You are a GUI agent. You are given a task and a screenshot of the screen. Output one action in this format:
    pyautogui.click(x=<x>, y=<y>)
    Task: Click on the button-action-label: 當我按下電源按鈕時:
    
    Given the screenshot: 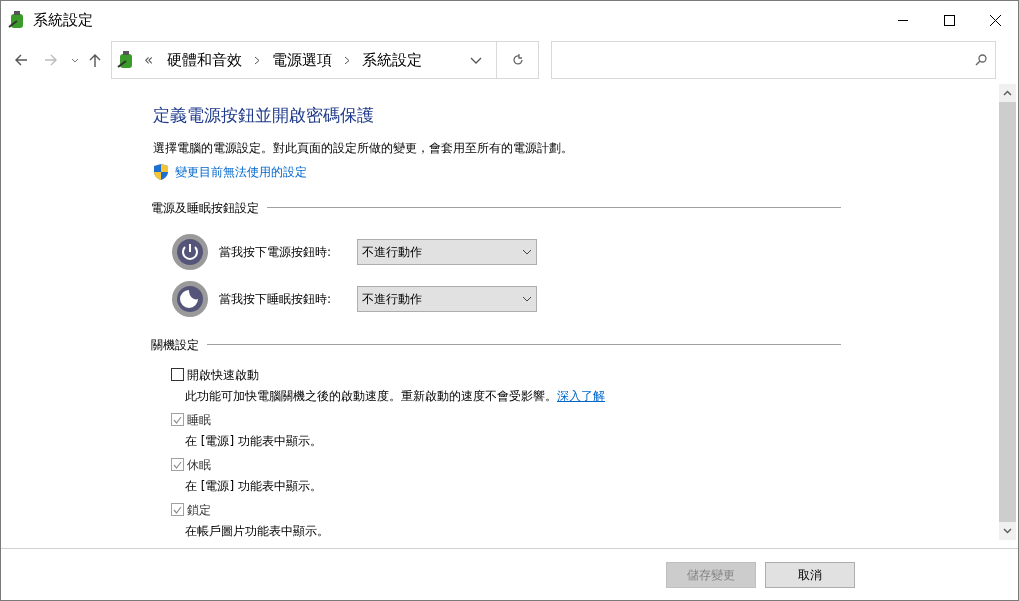 What is the action you would take?
    pyautogui.click(x=276, y=252)
    